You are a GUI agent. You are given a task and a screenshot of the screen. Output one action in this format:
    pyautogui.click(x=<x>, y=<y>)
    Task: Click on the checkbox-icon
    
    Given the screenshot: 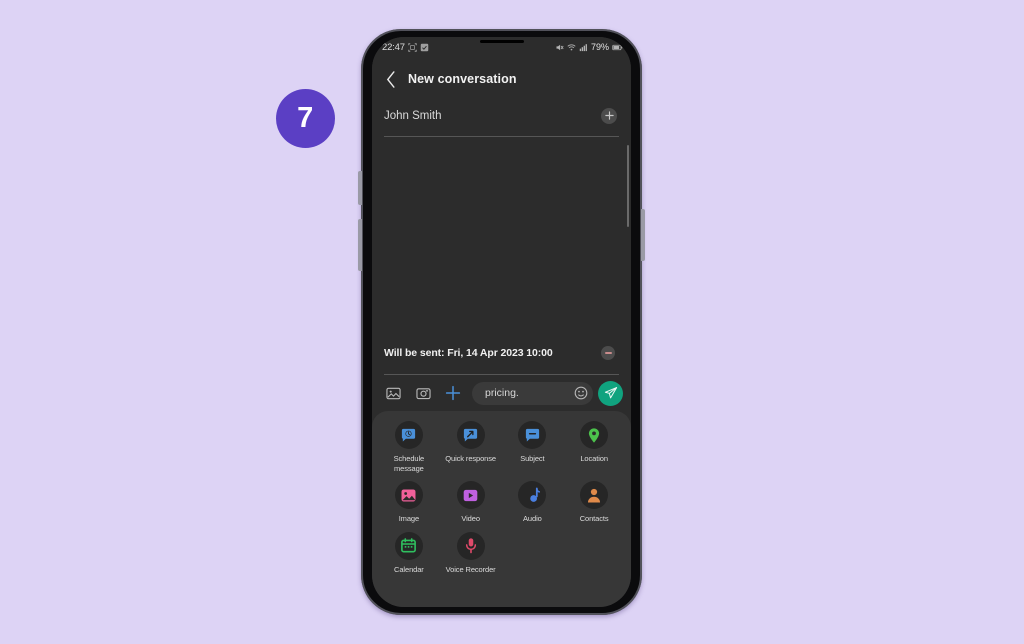 What is the action you would take?
    pyautogui.click(x=424, y=47)
    